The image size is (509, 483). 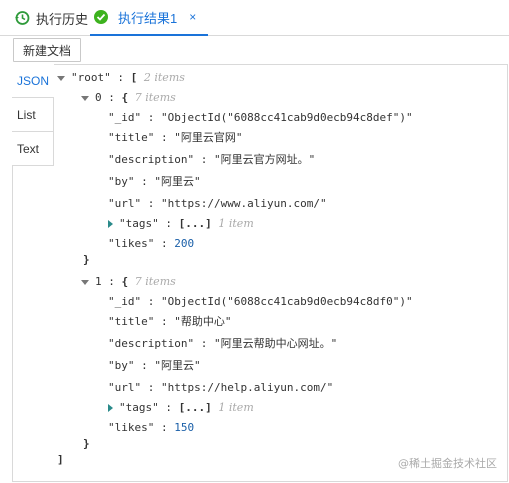 I want to click on root-key: "root", so click(x=91, y=77).